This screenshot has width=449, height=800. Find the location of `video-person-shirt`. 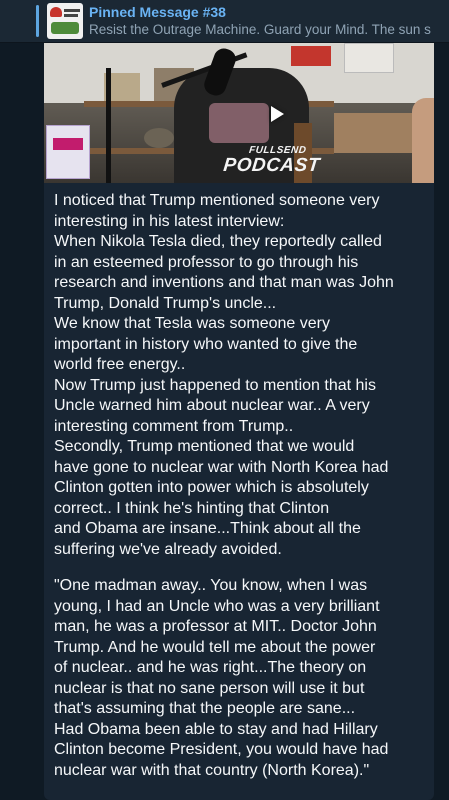

video-person-shirt is located at coordinates (239, 123).